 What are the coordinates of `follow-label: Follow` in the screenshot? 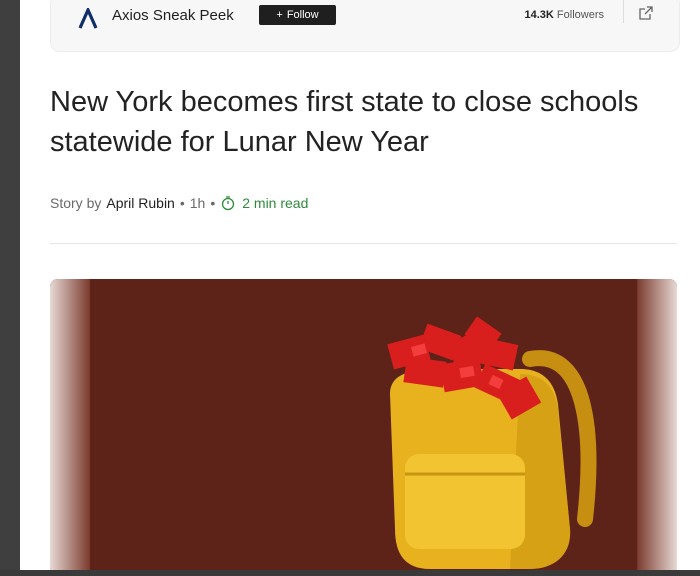 It's located at (302, 15).